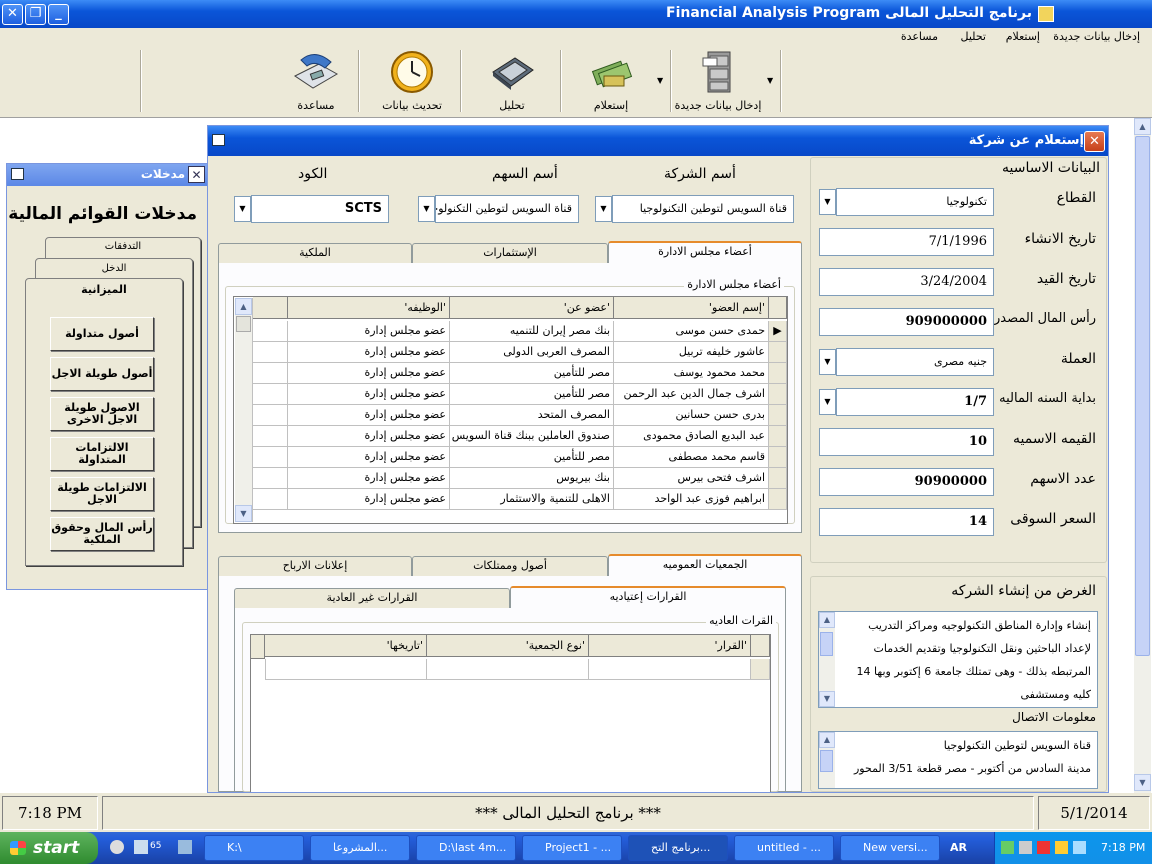  Describe the element at coordinates (242, 209) in the screenshot. I see `code-dropdown-icon: ▼` at that location.